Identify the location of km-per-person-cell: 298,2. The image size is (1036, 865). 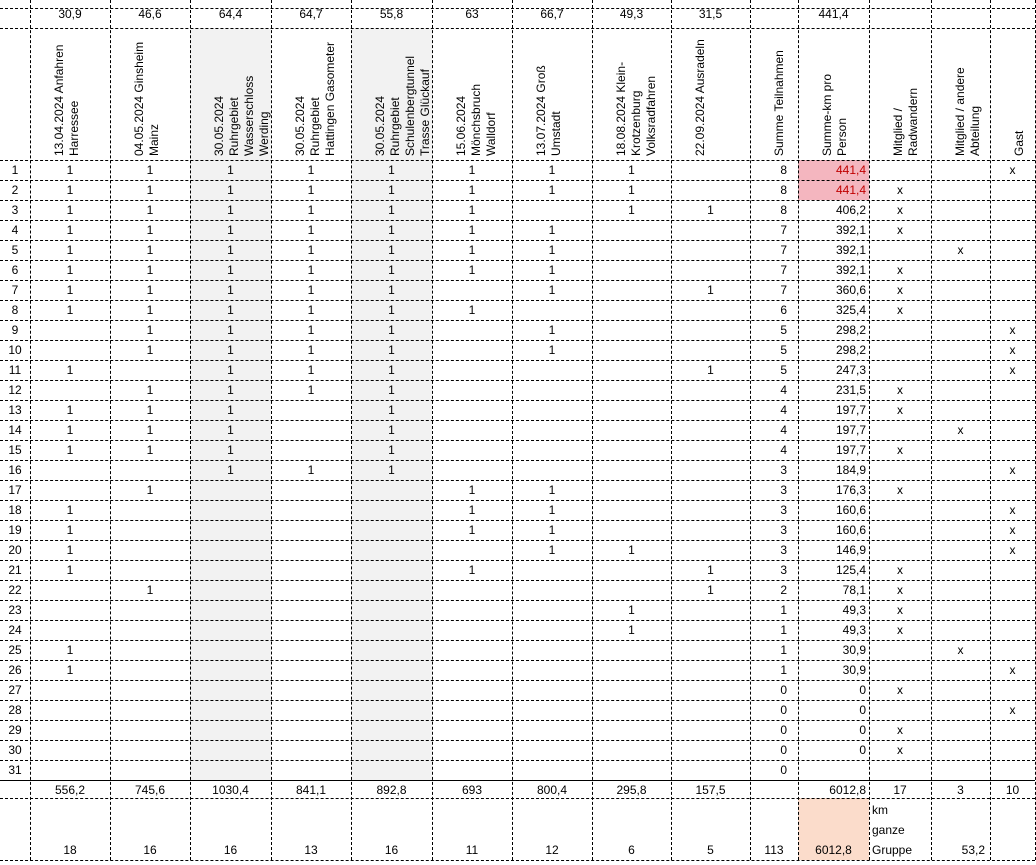
(832, 330).